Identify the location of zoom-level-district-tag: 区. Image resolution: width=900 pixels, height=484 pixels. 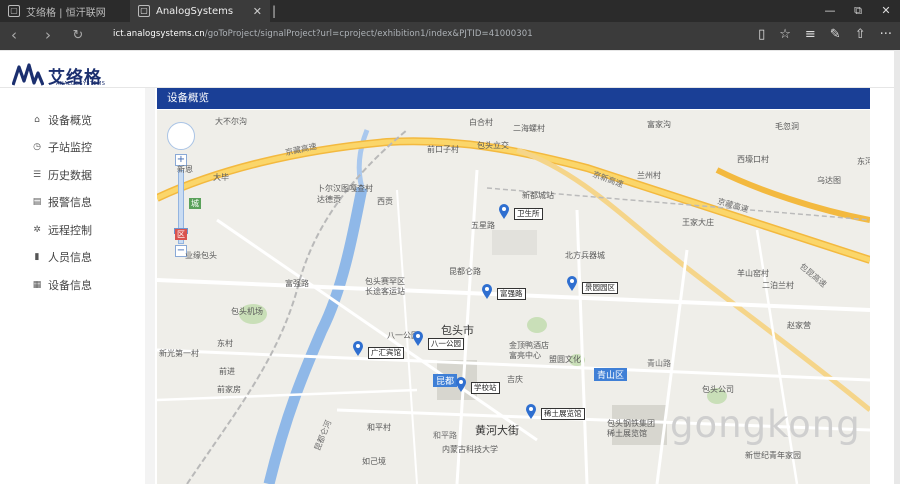
(181, 234).